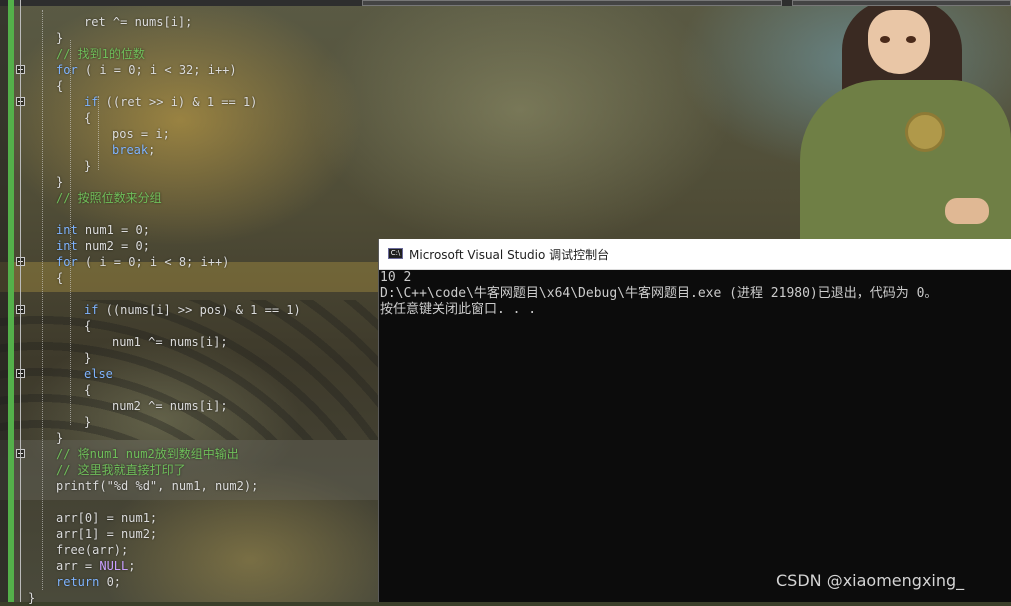  Describe the element at coordinates (458, 309) in the screenshot. I see `console-output-line: 按任意键关闭此窗口. . .` at that location.